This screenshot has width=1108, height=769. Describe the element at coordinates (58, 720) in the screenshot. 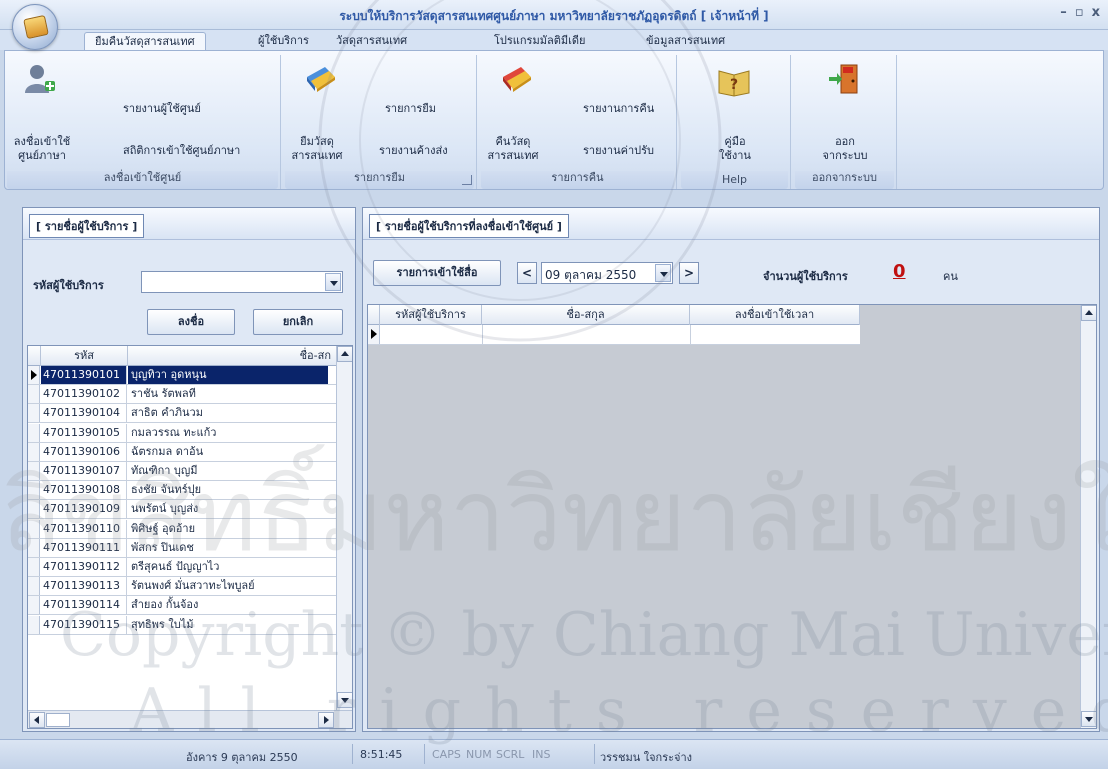

I see `scroll-thumb` at that location.